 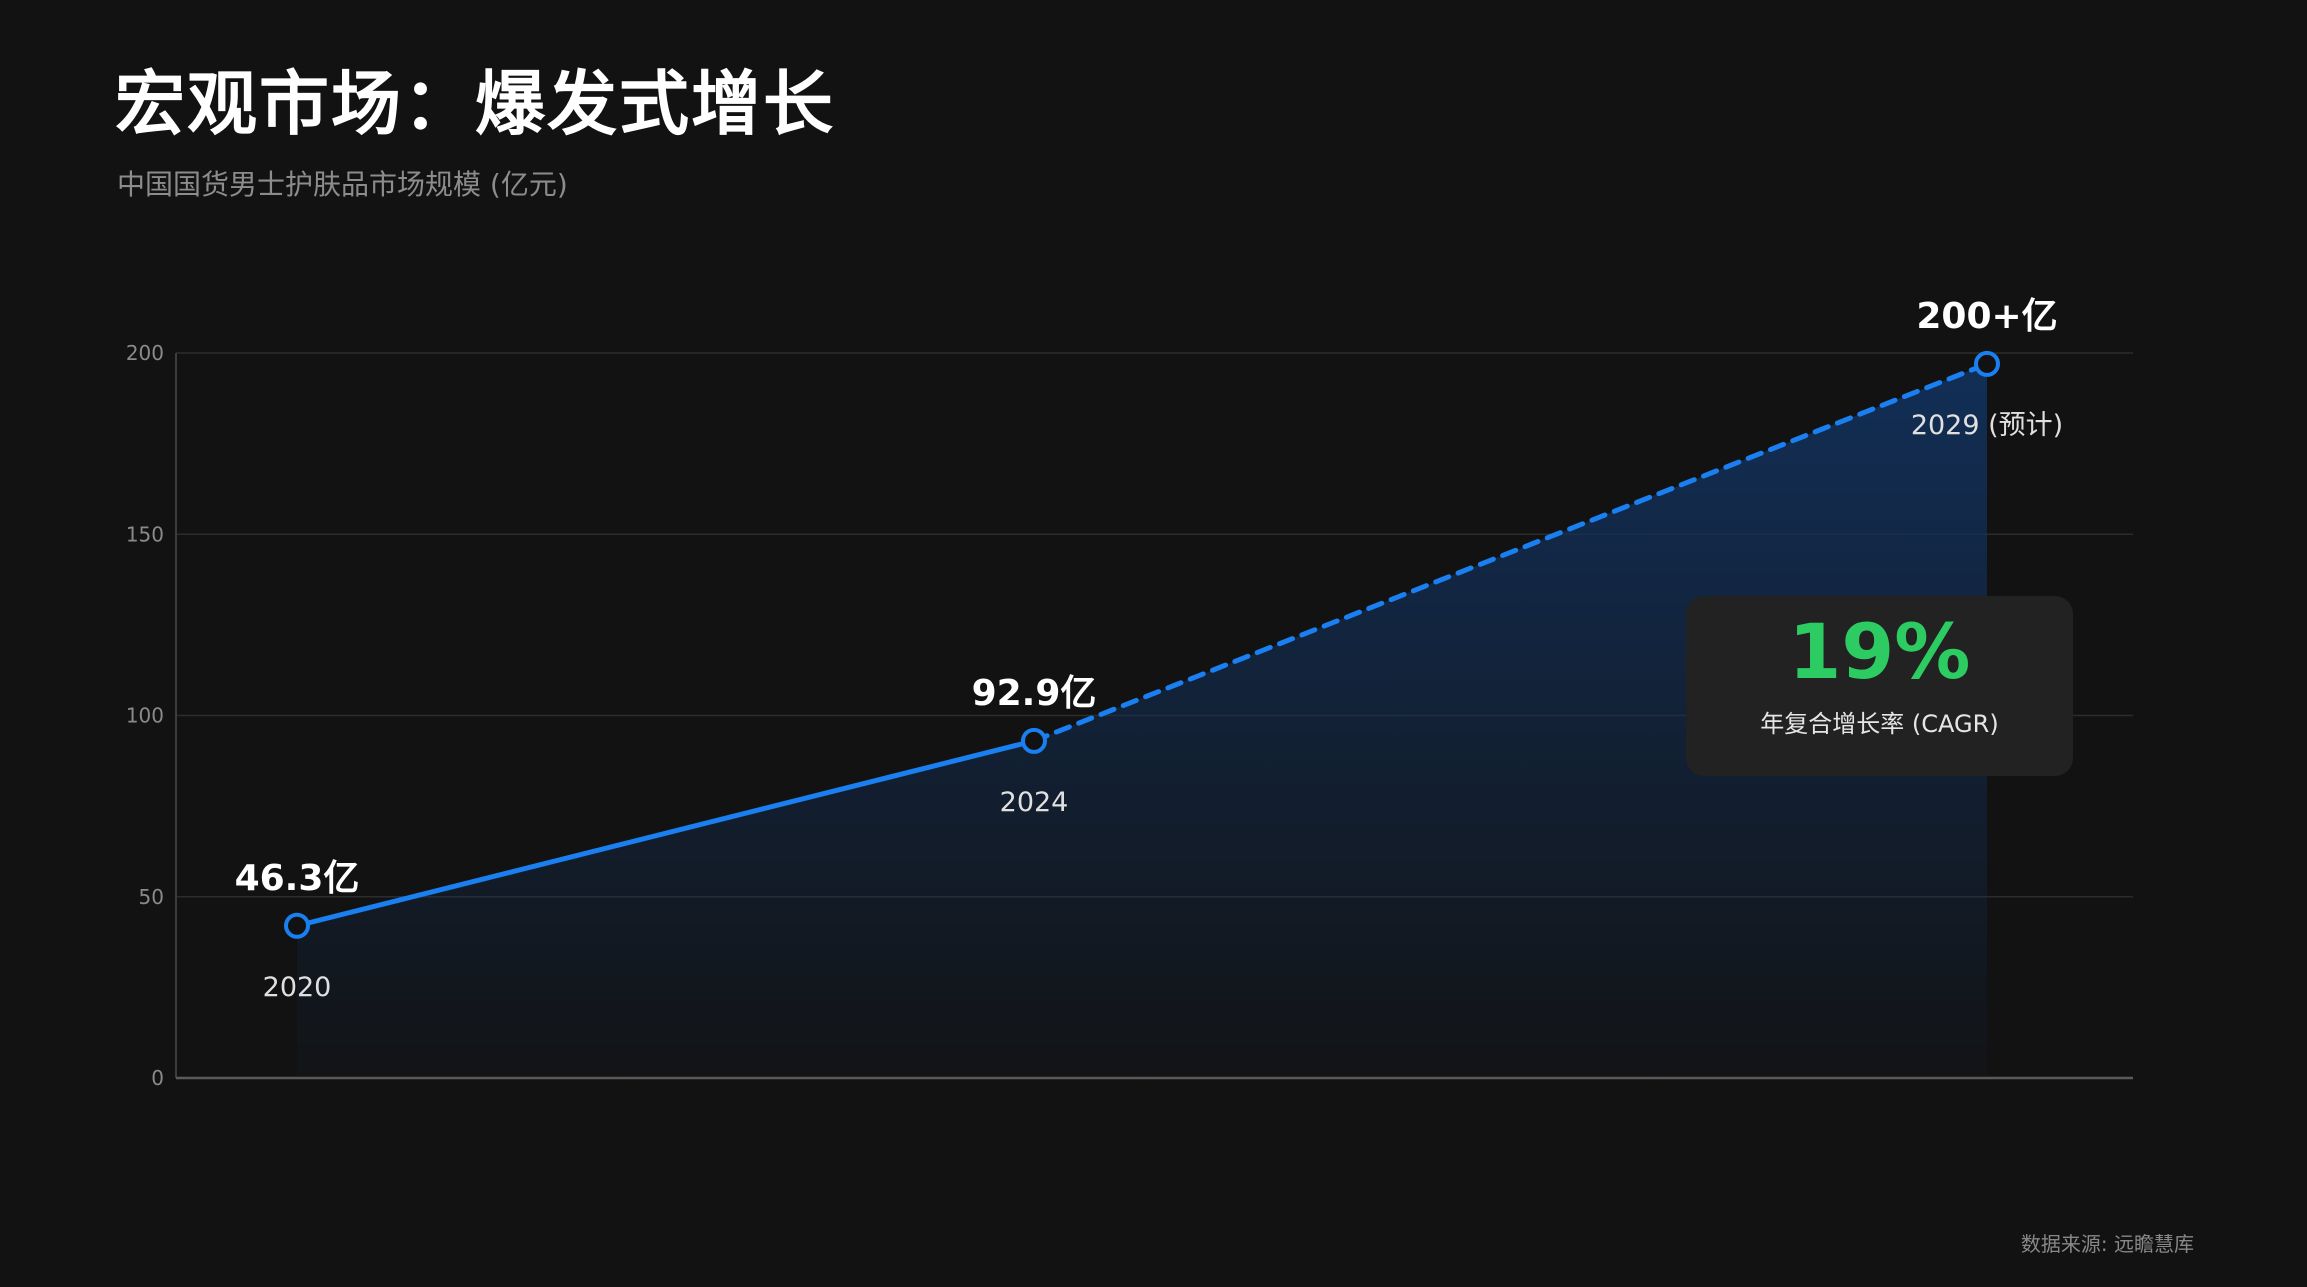 What do you see at coordinates (1879, 723) in the screenshot?
I see `cagr-label: 年复合增长率 (CAGR)` at bounding box center [1879, 723].